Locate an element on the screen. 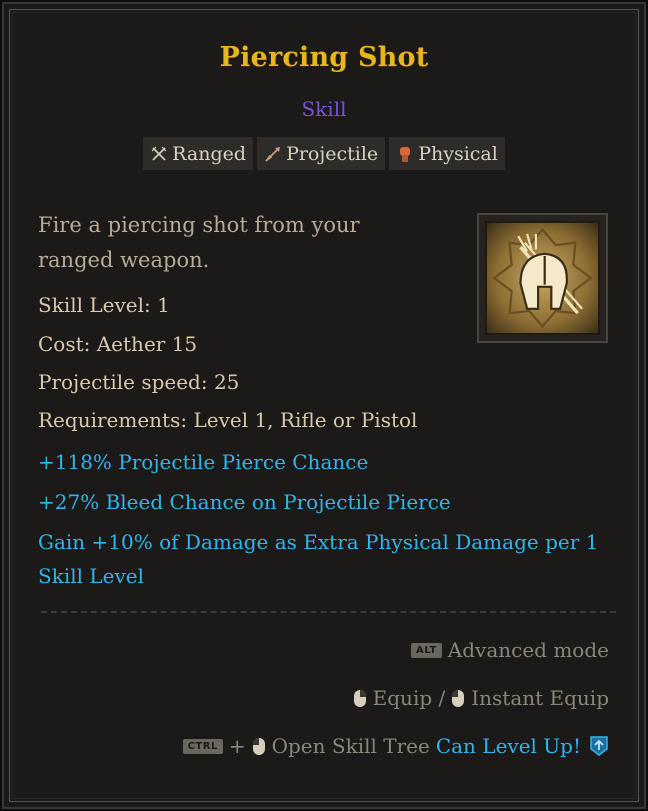 The height and width of the screenshot is (811, 648). skill-icon-frame is located at coordinates (542, 278).